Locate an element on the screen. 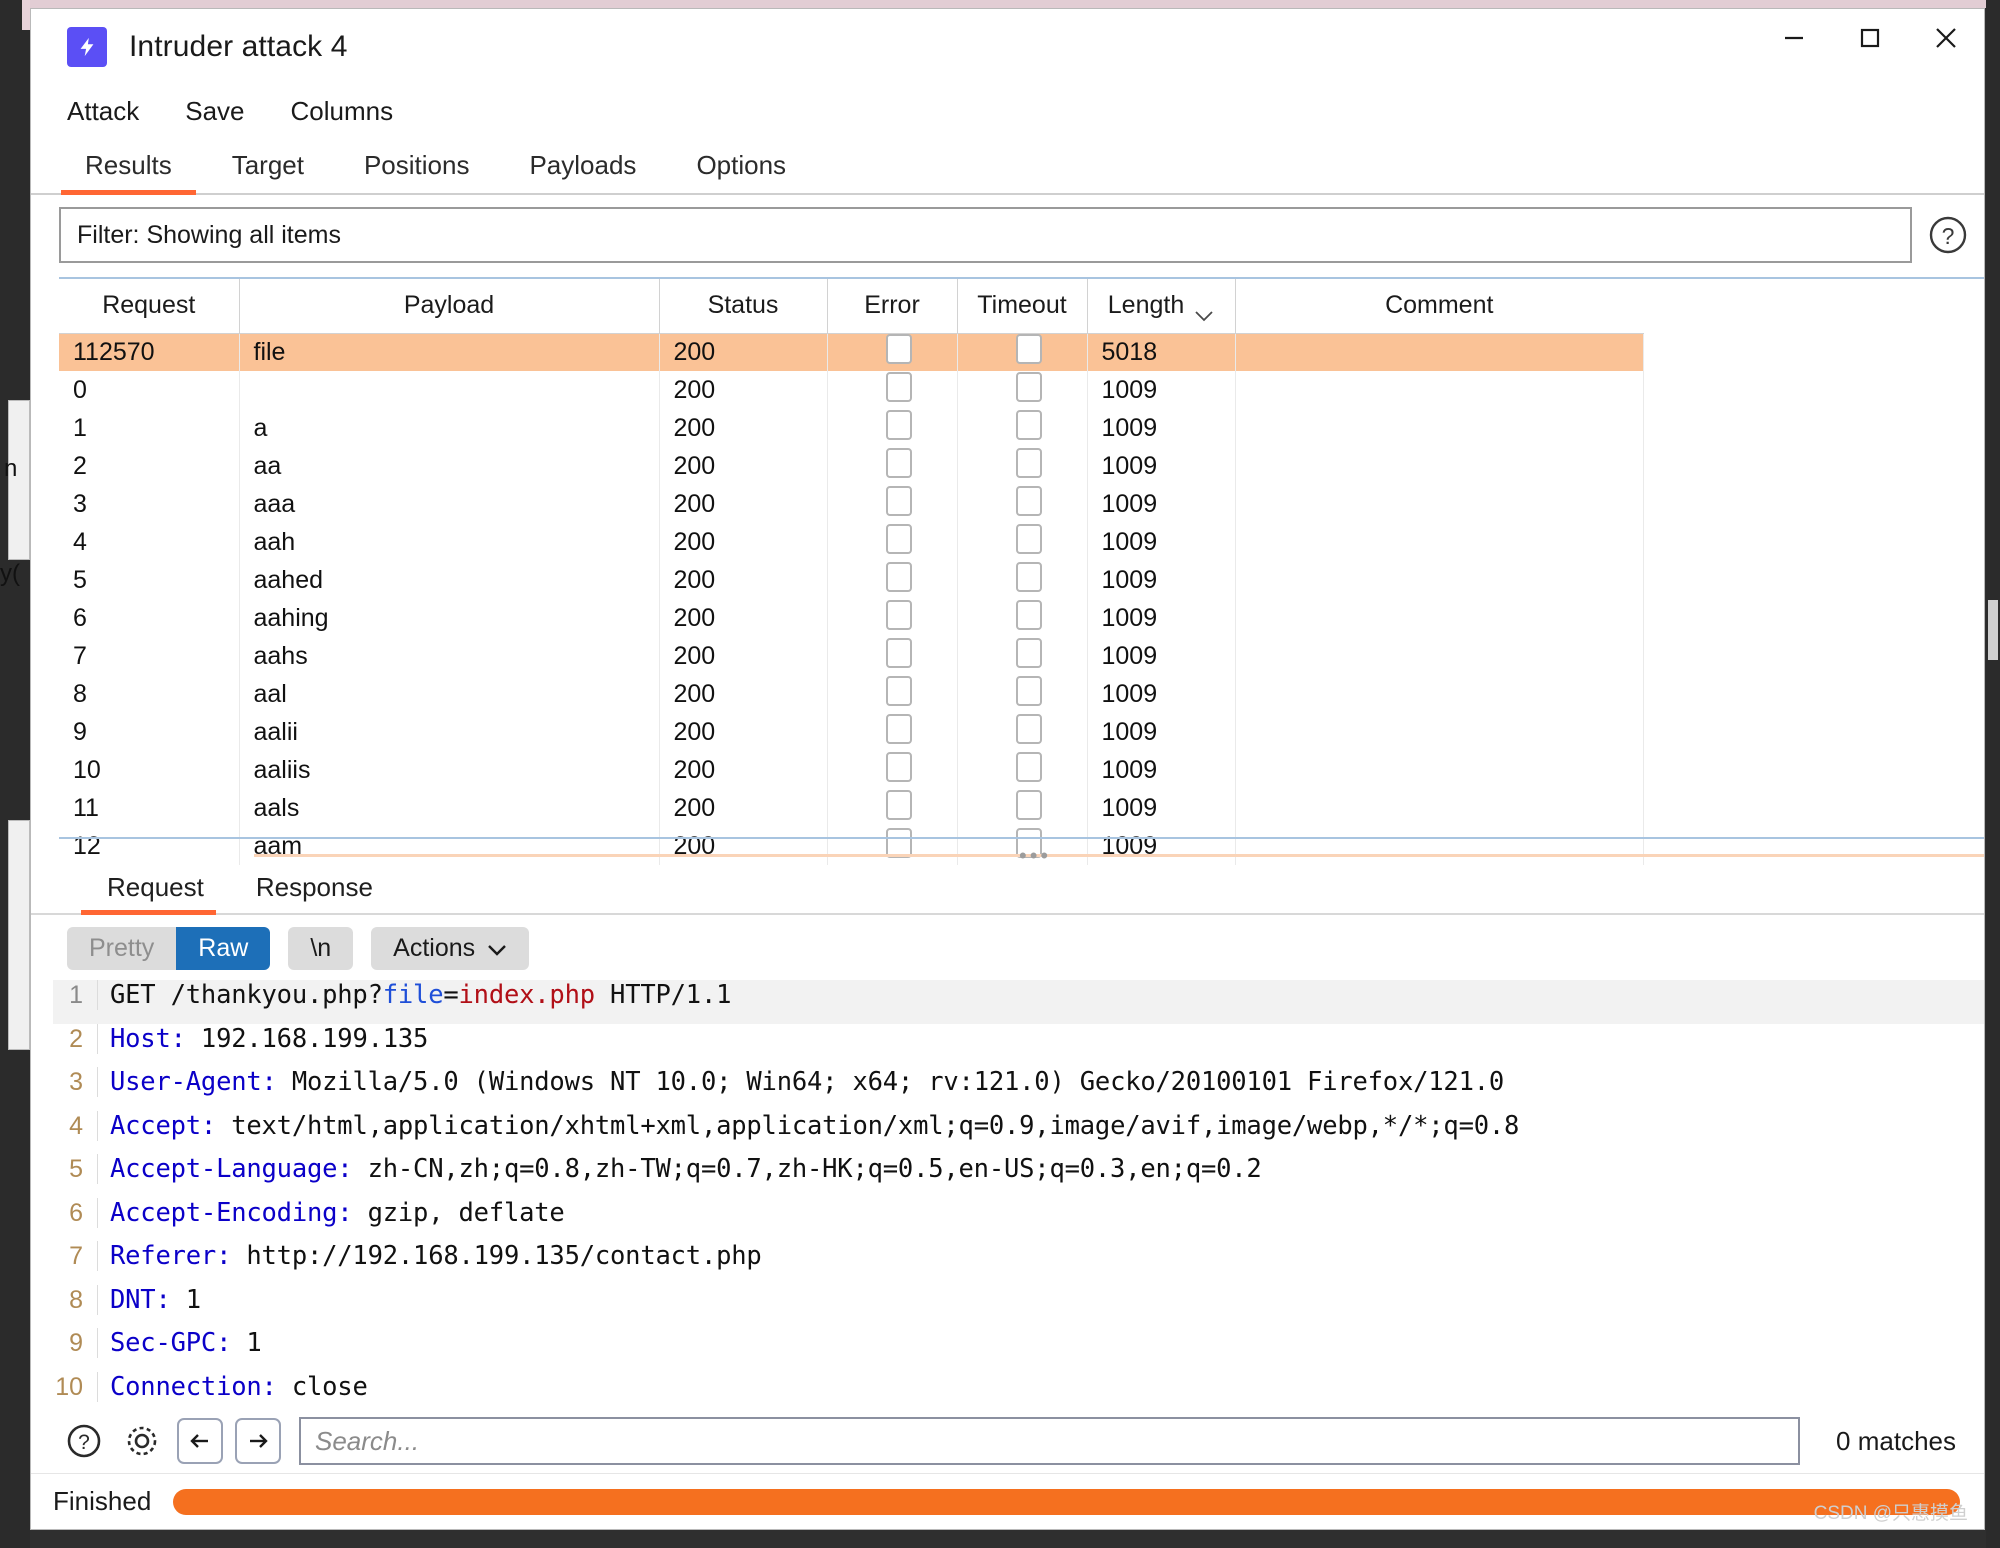 The height and width of the screenshot is (1548, 2000). maximize-icon is located at coordinates (1870, 38).